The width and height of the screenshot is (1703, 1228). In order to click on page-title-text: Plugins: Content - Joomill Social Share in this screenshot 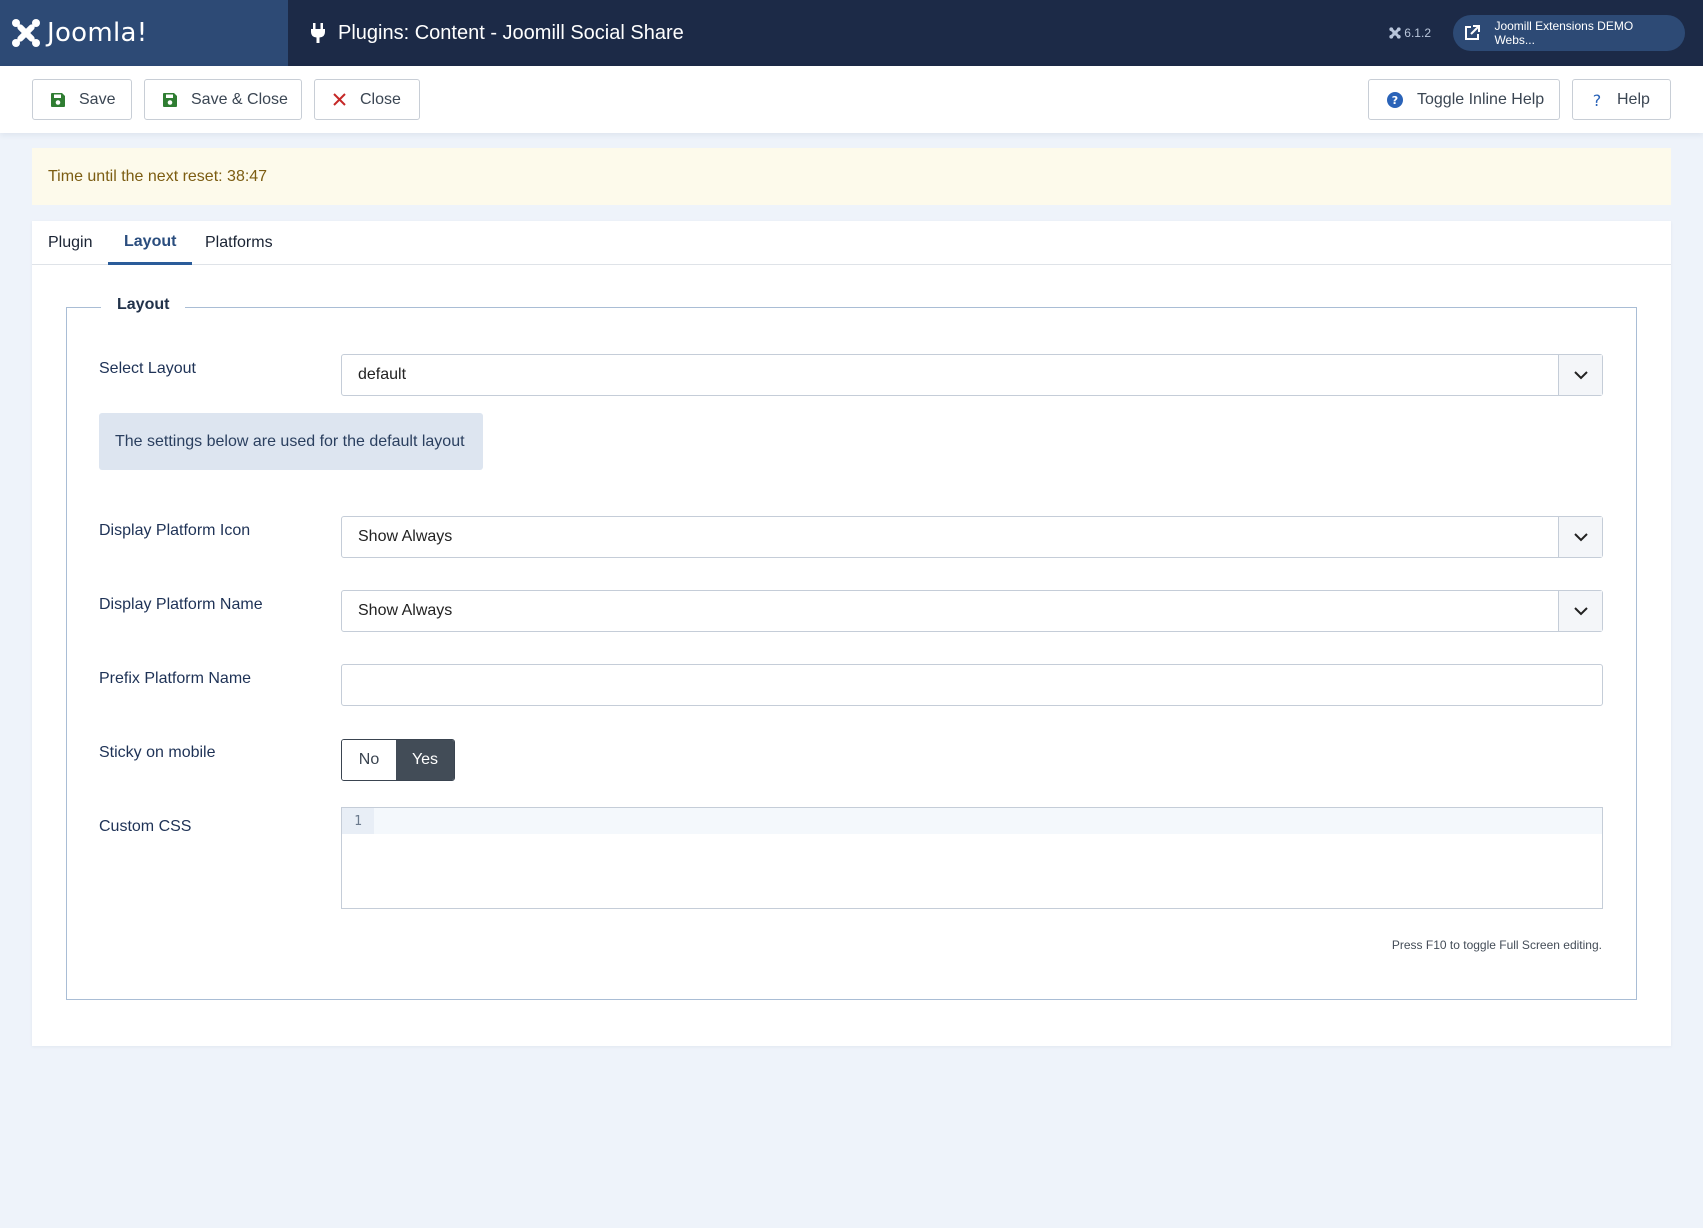, I will do `click(511, 32)`.